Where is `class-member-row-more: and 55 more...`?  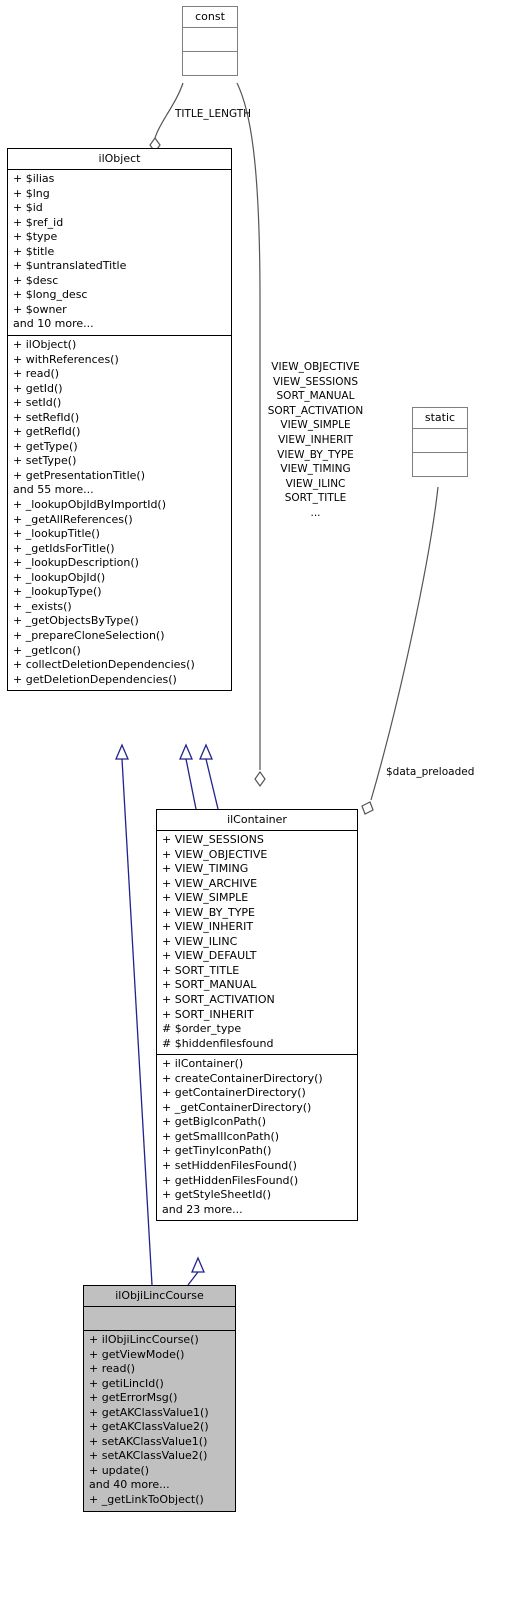
class-member-row-more: and 55 more... is located at coordinates (53, 490).